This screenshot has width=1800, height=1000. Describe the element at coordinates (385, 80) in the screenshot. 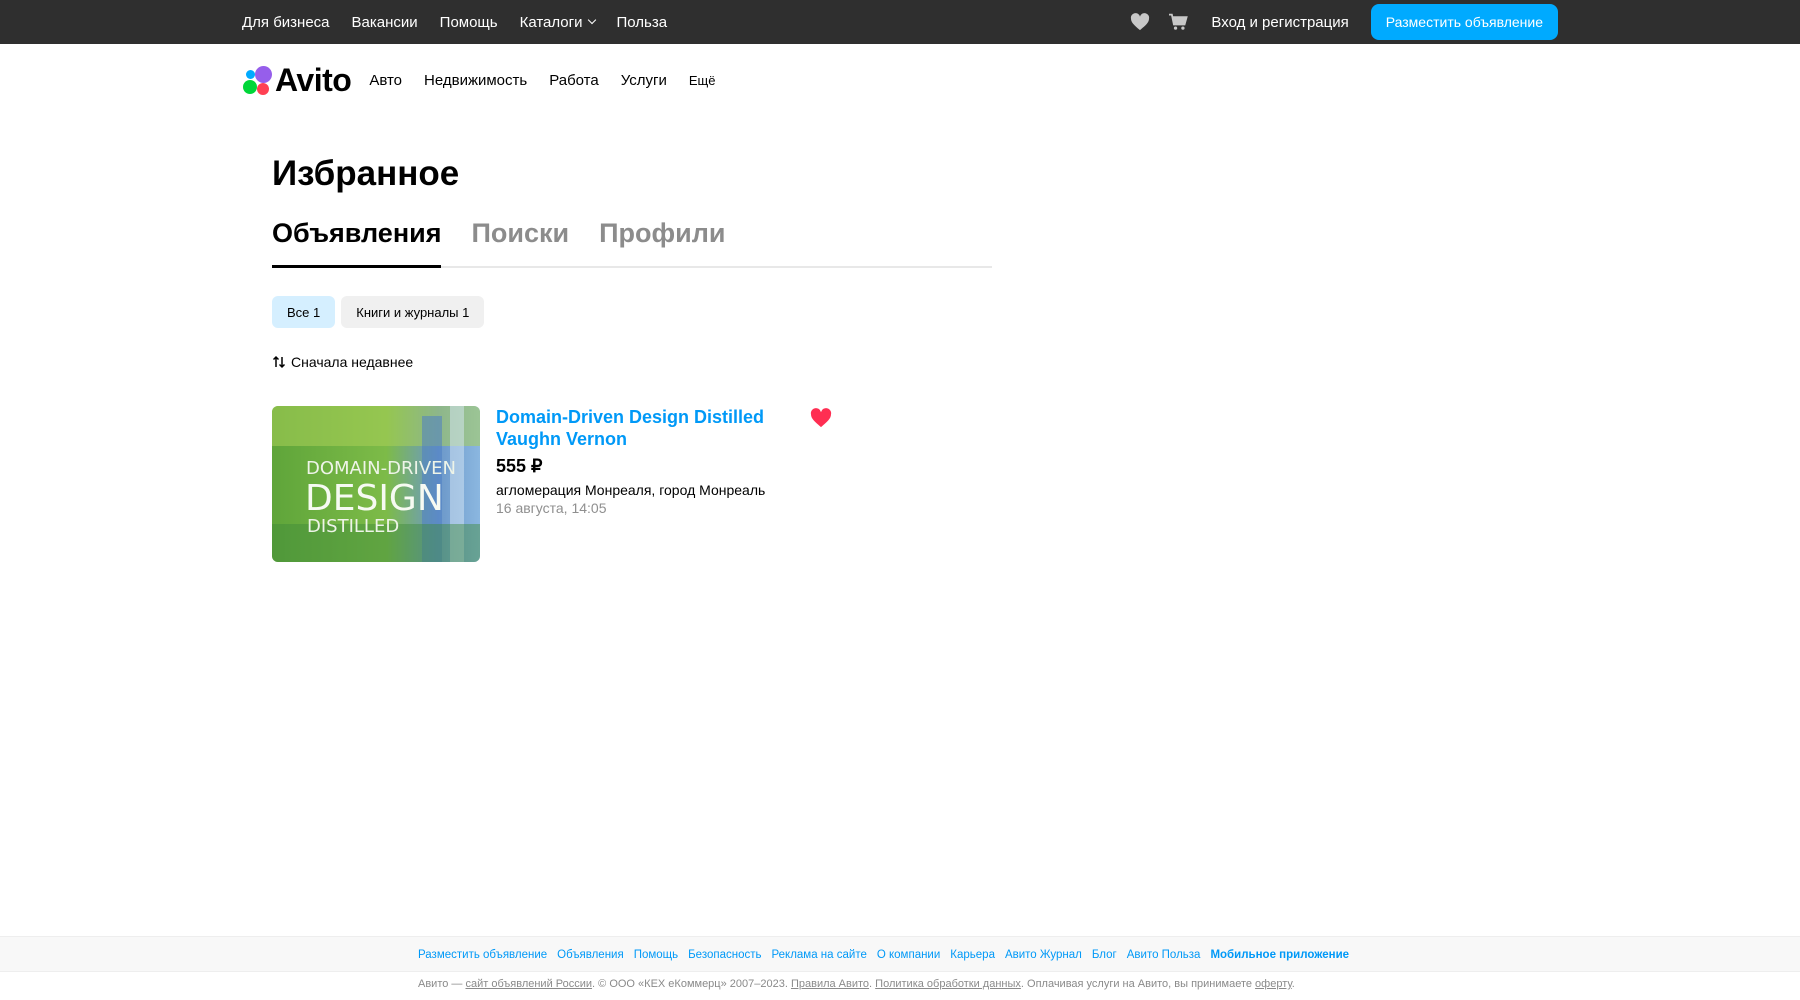

I see `category-auto: Авто` at that location.